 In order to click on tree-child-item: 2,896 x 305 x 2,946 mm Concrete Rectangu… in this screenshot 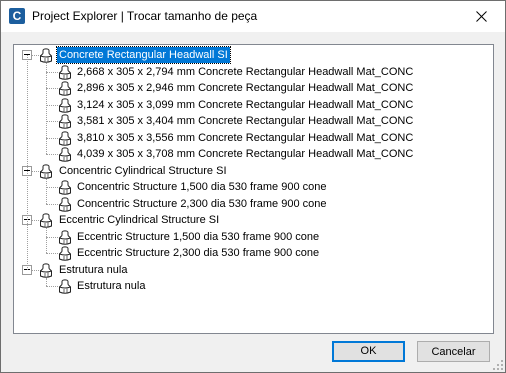, I will do `click(249, 88)`.